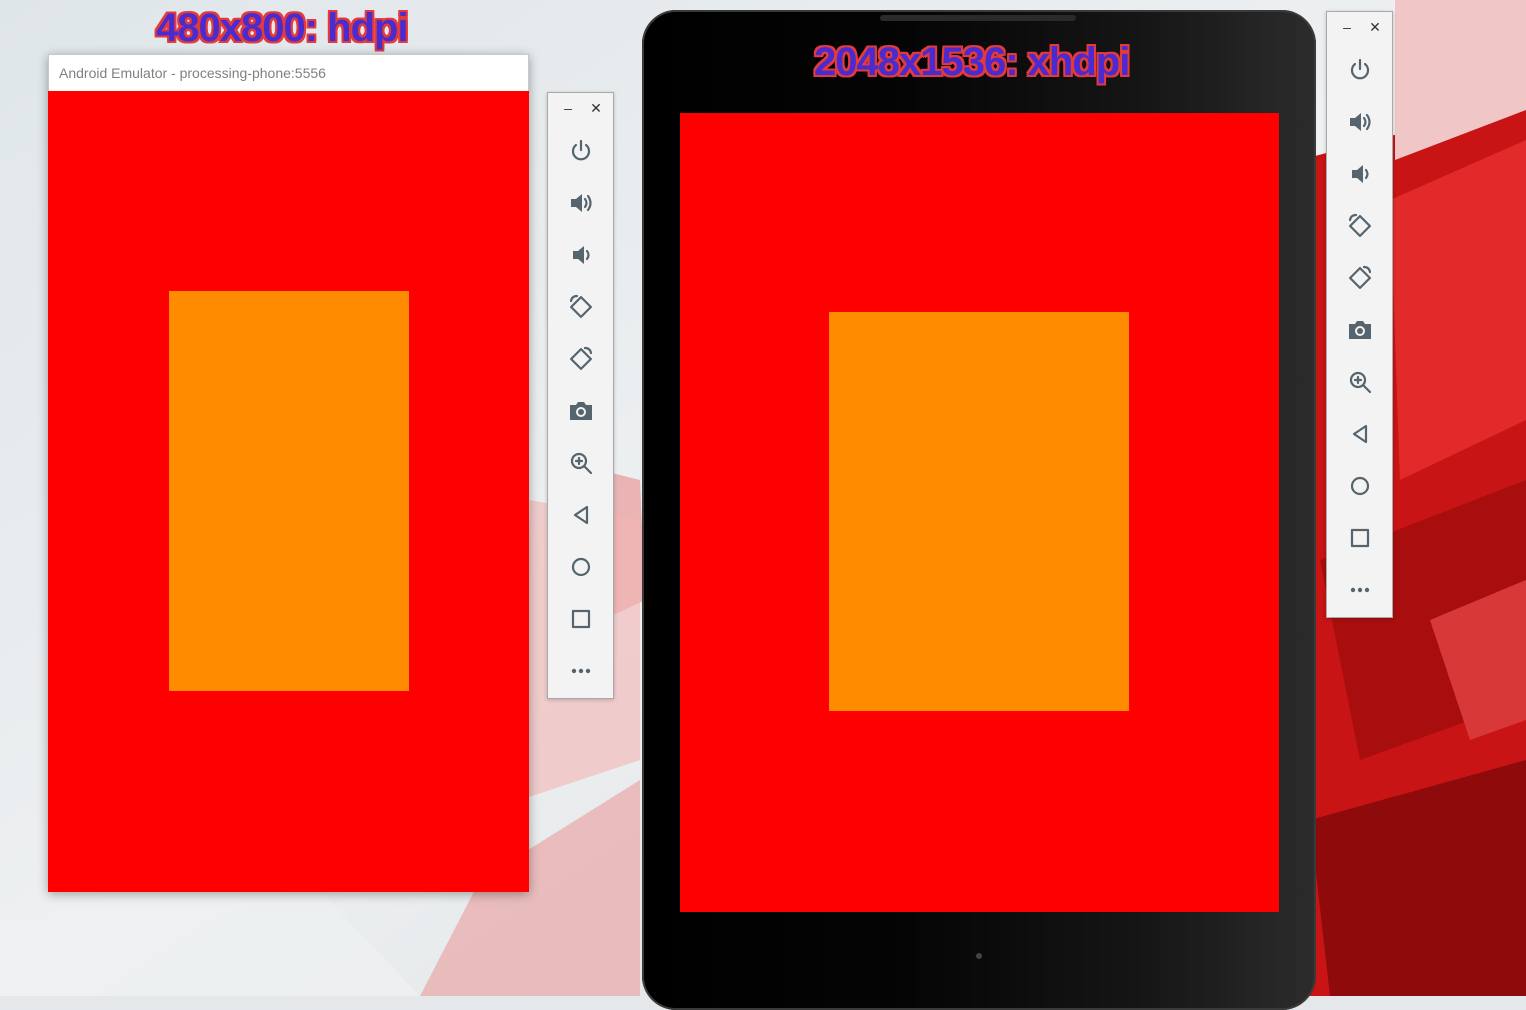 The width and height of the screenshot is (1526, 1010). I want to click on phone-emulator-toolbar: – ✕, so click(580, 395).